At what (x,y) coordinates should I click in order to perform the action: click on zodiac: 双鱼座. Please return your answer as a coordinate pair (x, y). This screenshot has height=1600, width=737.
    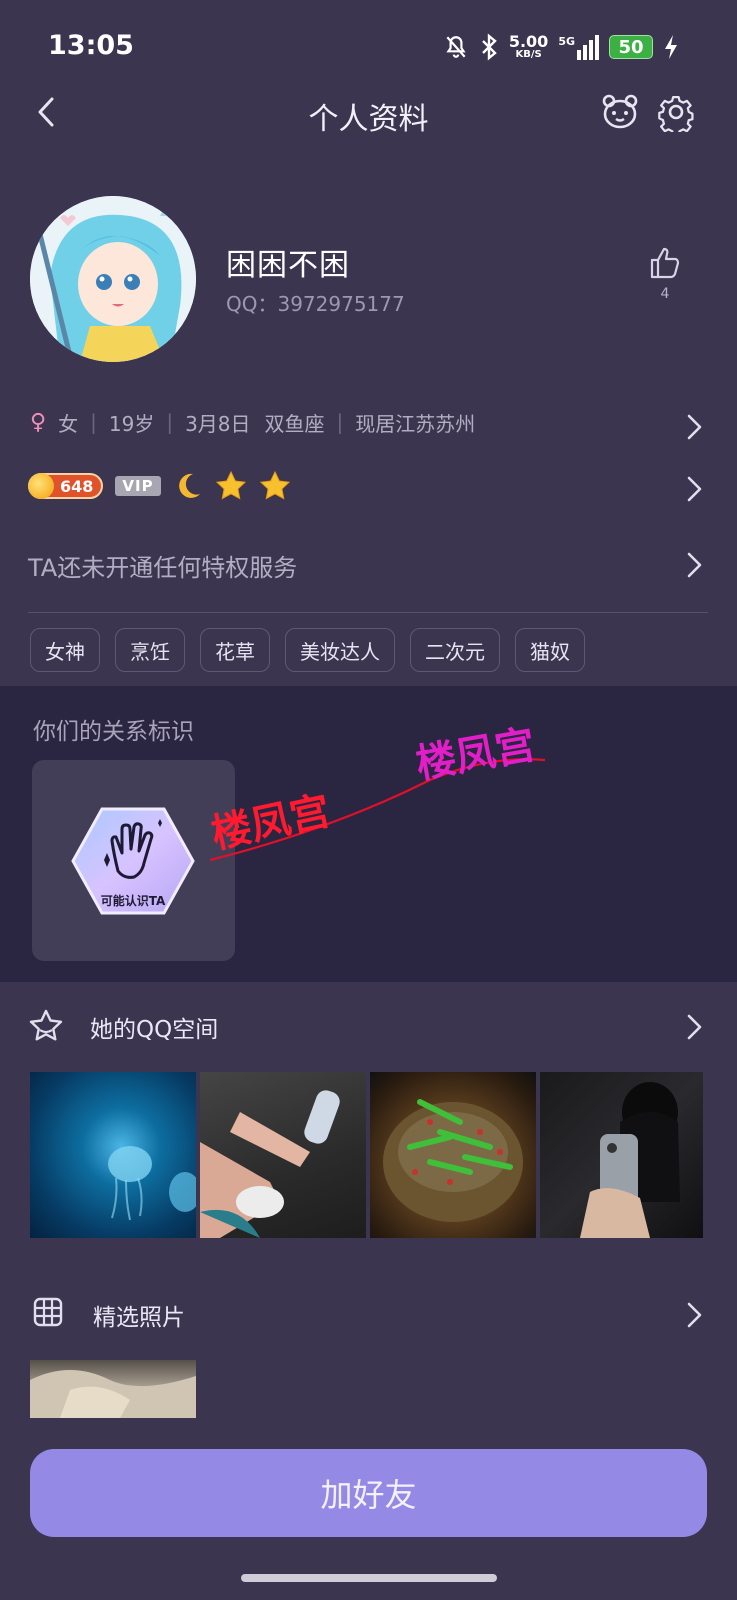
    Looking at the image, I should click on (294, 423).